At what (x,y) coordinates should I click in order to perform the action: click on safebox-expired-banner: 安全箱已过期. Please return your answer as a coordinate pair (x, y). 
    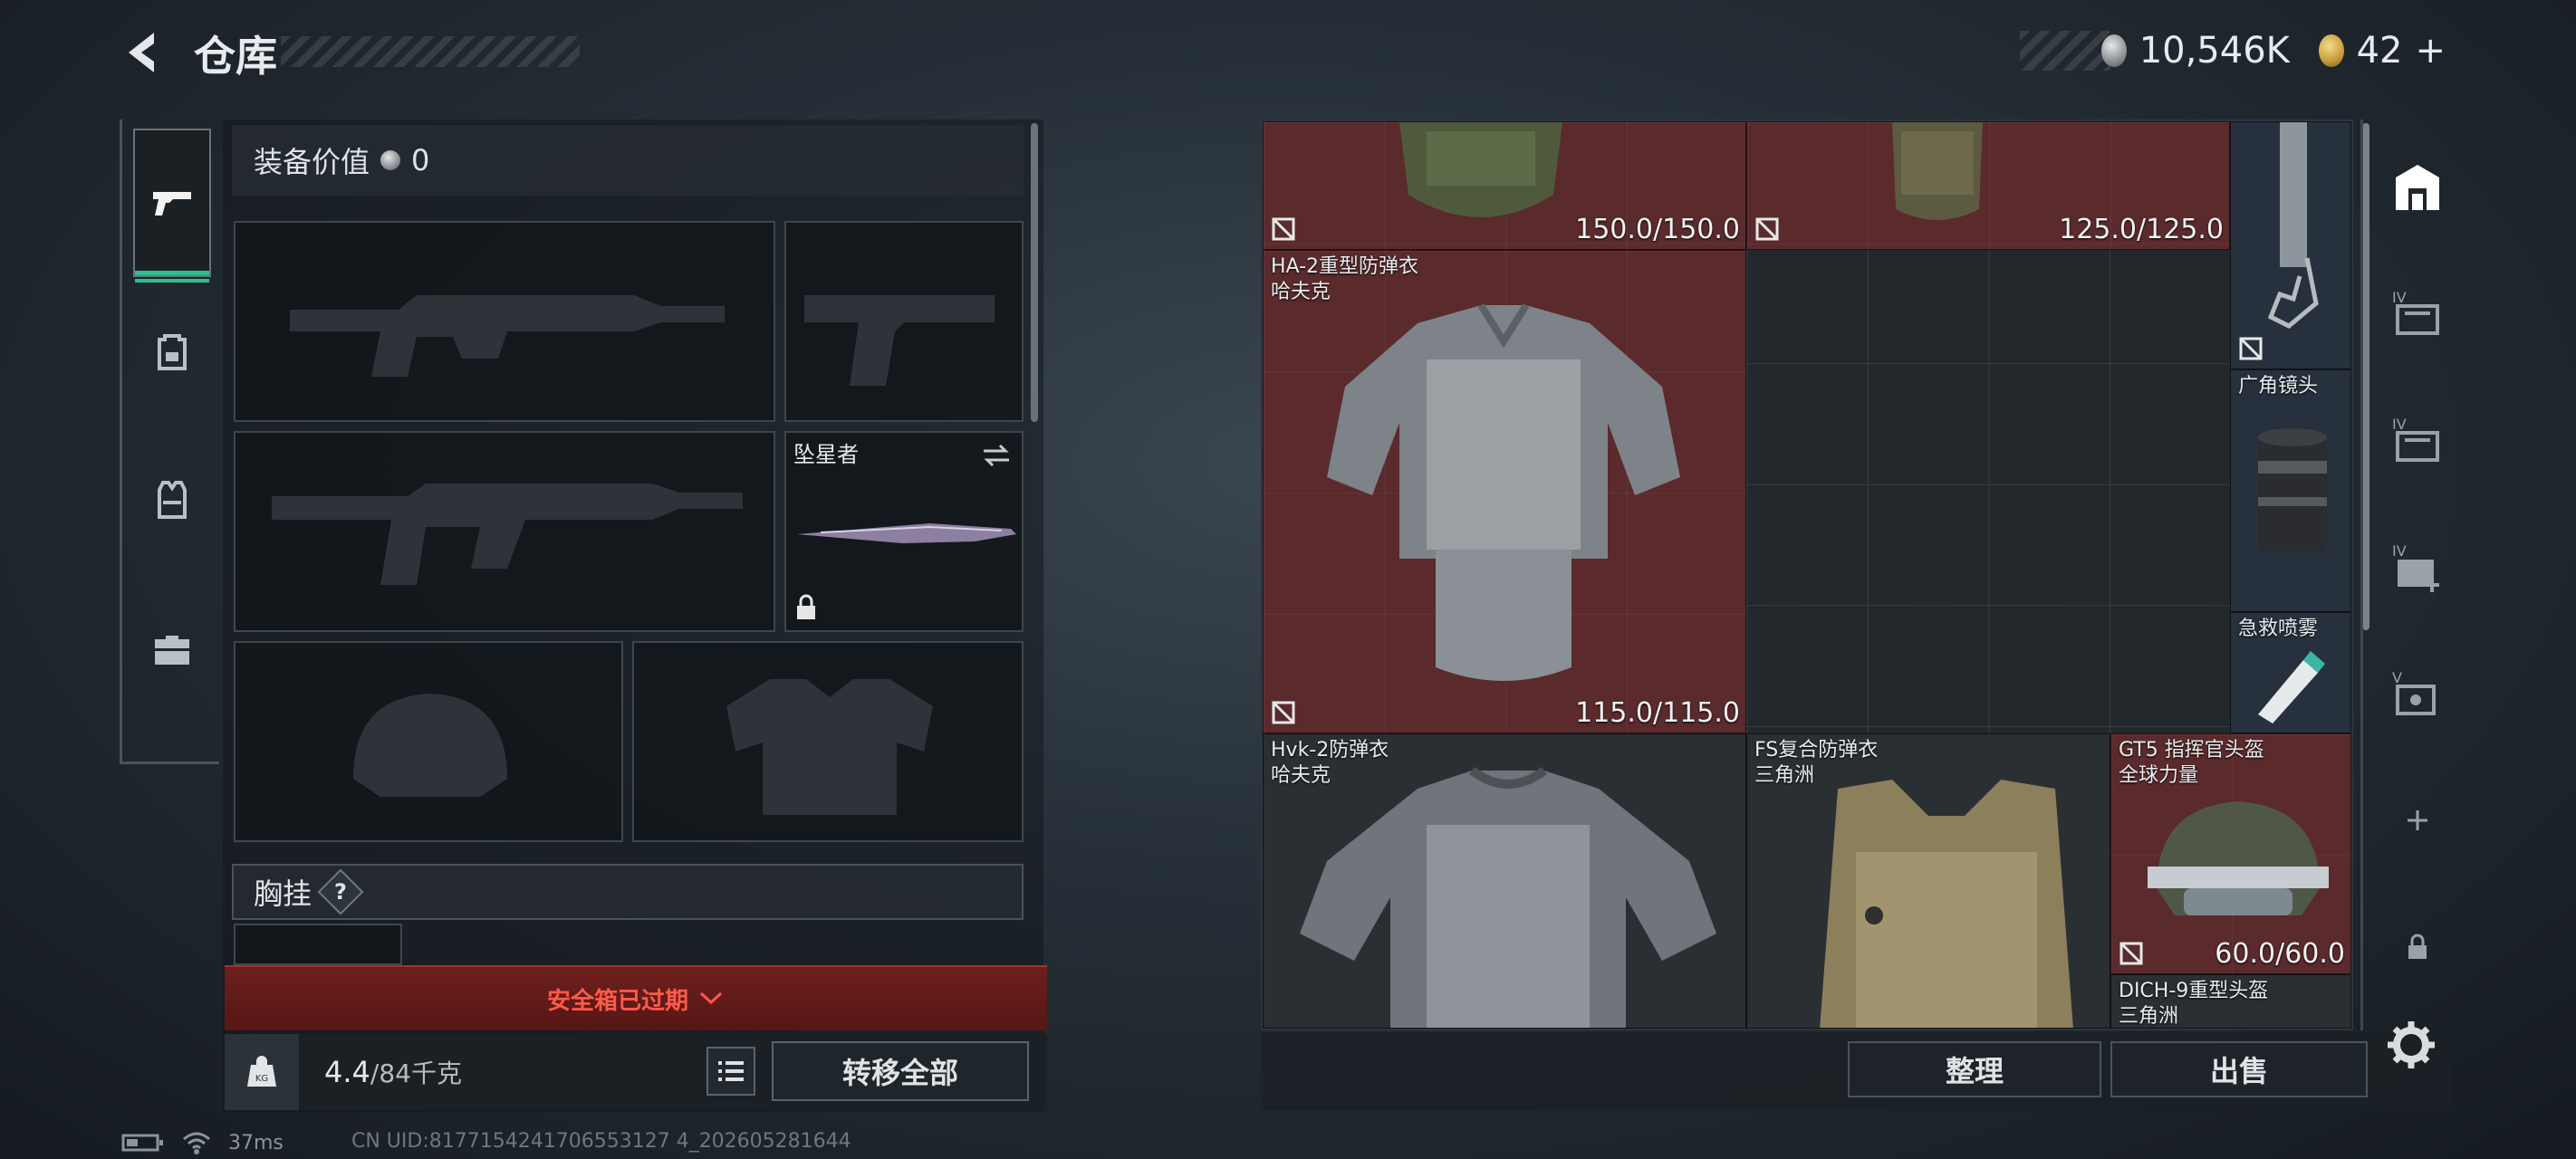
    Looking at the image, I should click on (636, 997).